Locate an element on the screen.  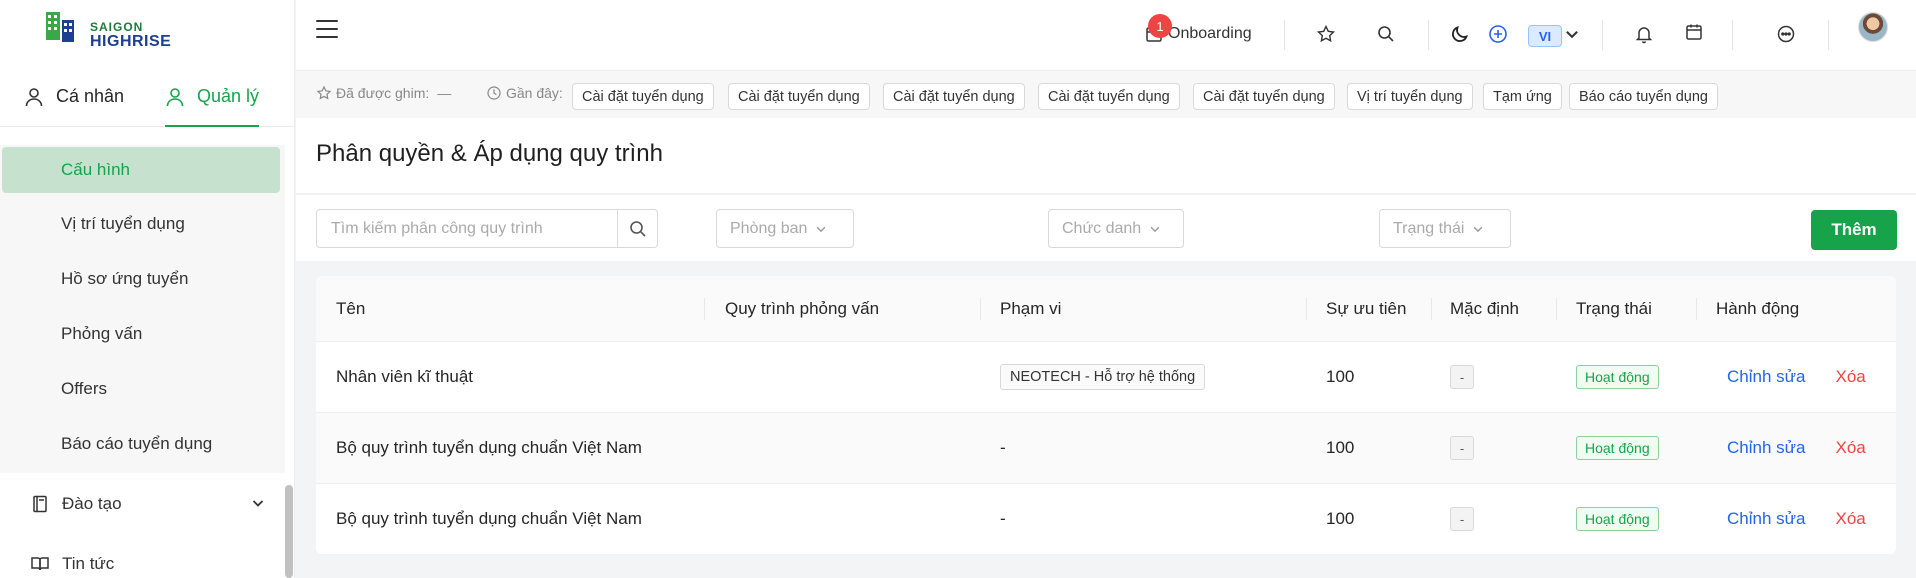
cell-priority: 100 is located at coordinates (1340, 447).